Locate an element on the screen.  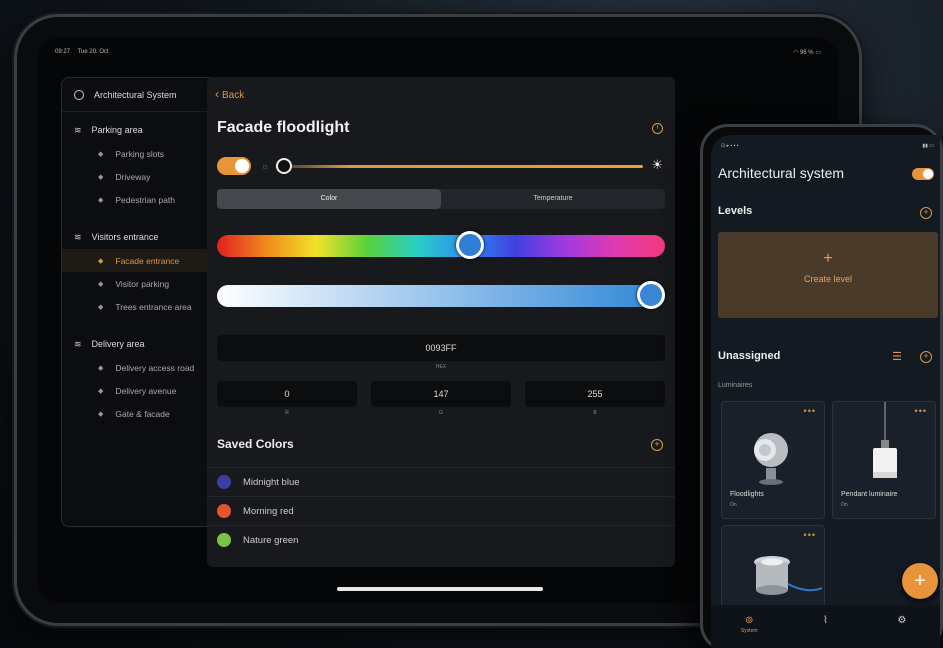
tablet-status-bar: 09:27 Tue 20. Oct ◠ 96 % ▭ is located at coordinates (438, 55).